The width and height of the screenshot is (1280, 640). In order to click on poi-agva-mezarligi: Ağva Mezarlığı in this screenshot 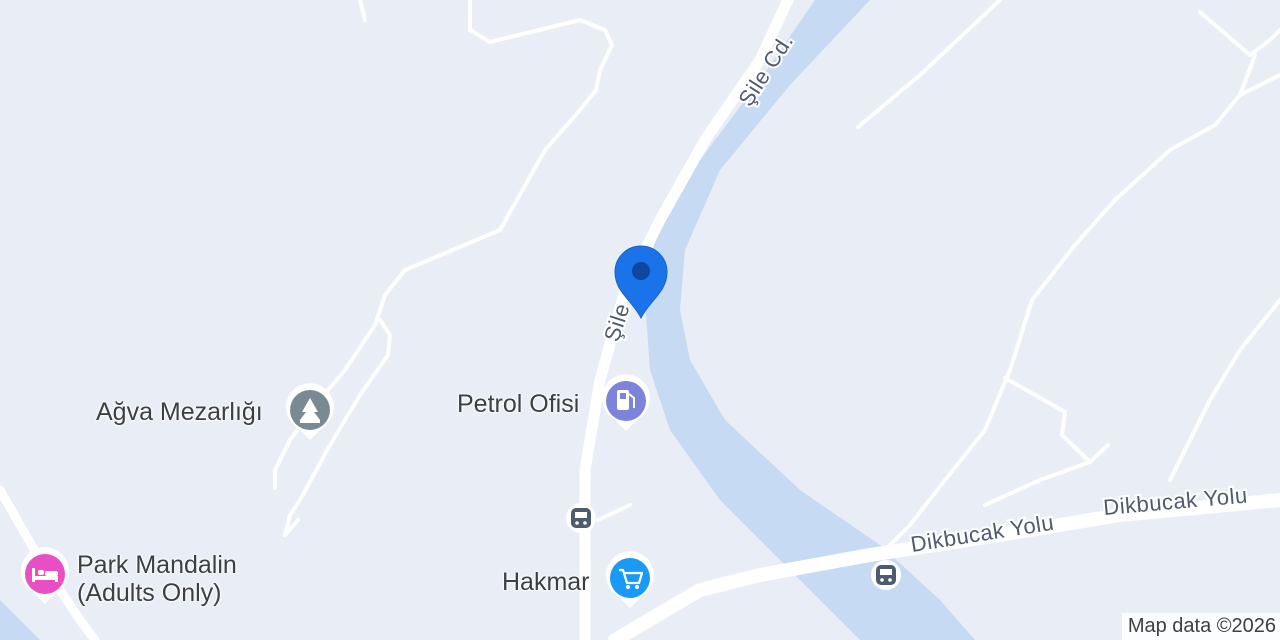, I will do `click(179, 412)`.